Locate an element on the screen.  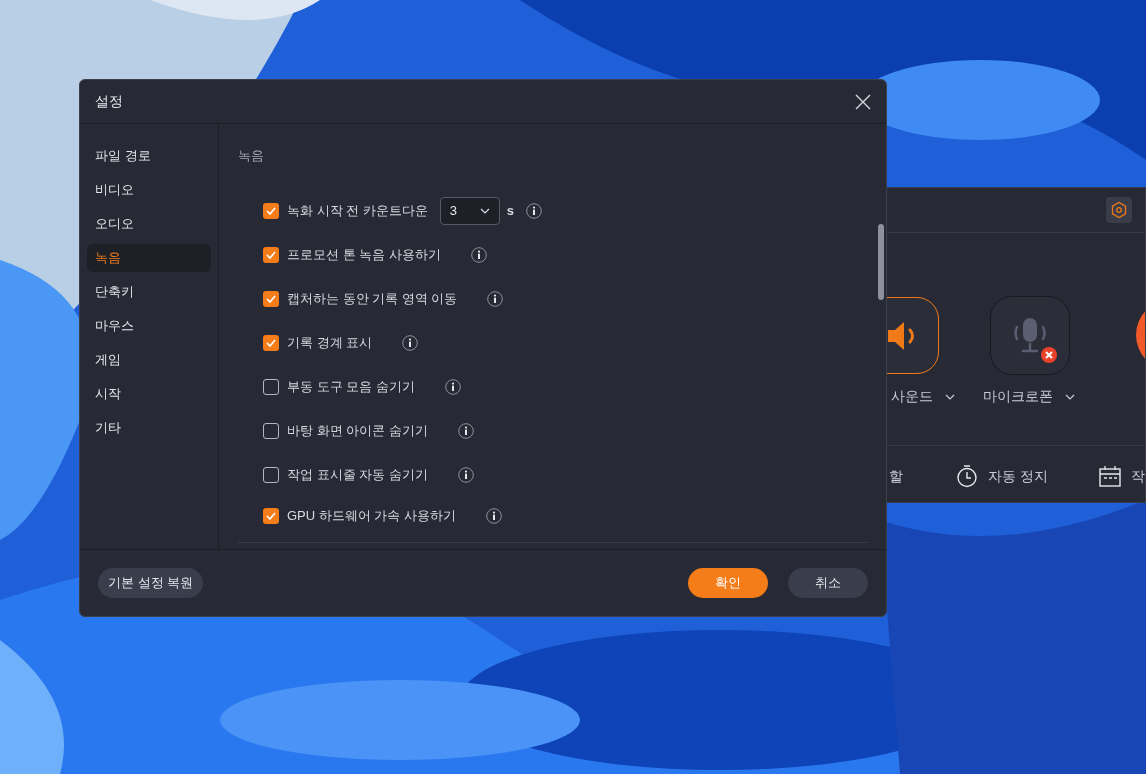
sidebar-item: 파일 경로 is located at coordinates (149, 156).